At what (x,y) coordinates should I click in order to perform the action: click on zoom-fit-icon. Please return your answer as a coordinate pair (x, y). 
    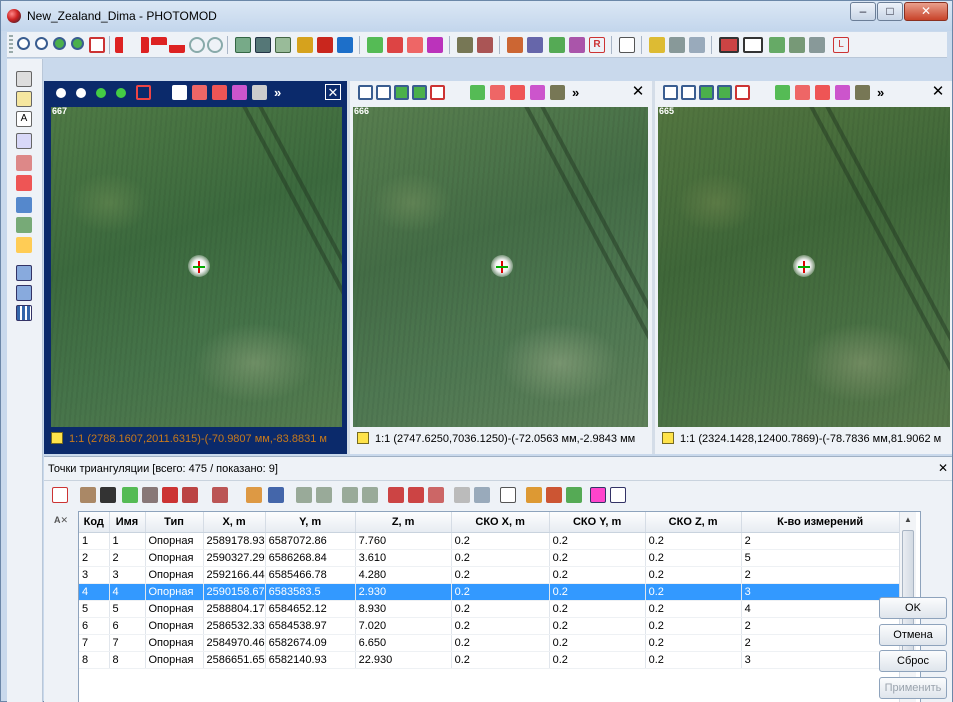
    Looking at the image, I should click on (101, 93).